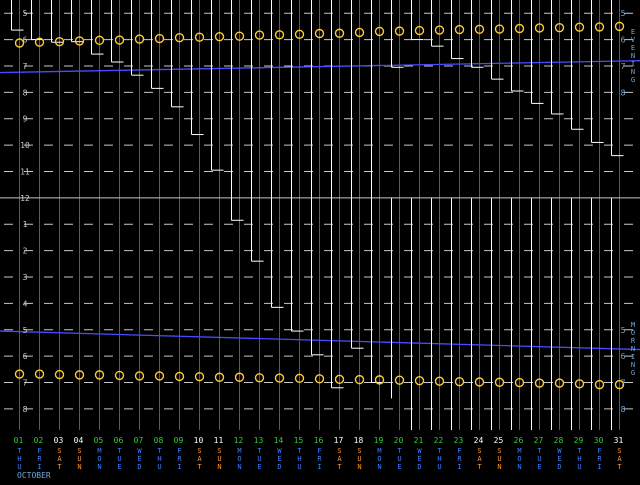  Describe the element at coordinates (579, 440) in the screenshot. I see `day-number-label: 29` at that location.